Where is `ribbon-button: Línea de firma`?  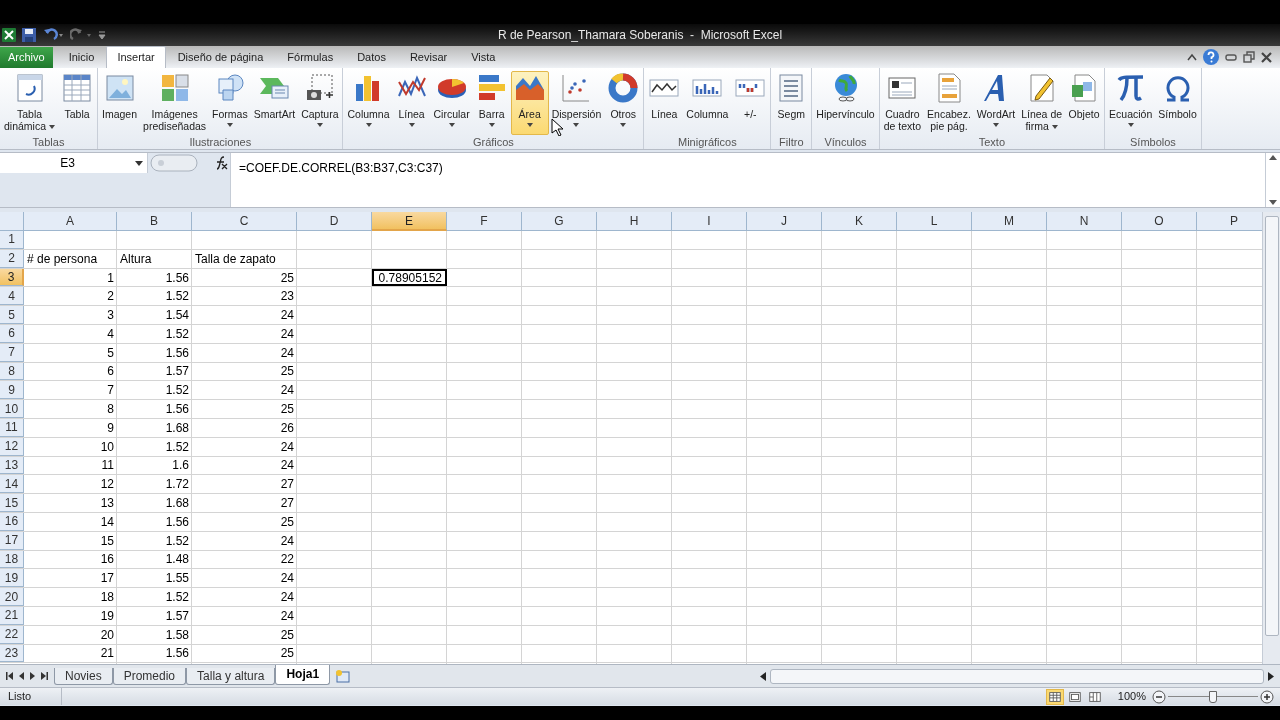
ribbon-button: Línea de firma is located at coordinates (1042, 103).